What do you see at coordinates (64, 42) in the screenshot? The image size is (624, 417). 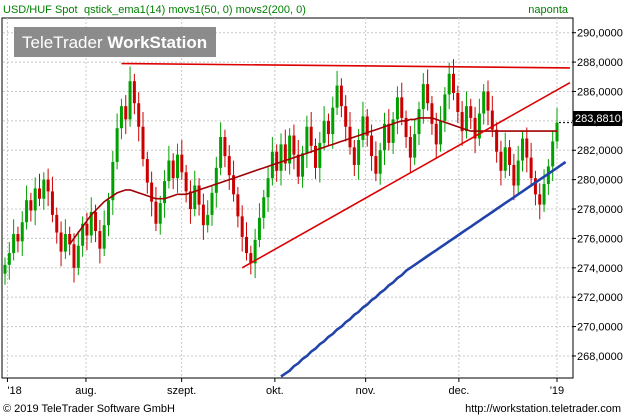 I see `watermark-brand-light: TeleTrader` at bounding box center [64, 42].